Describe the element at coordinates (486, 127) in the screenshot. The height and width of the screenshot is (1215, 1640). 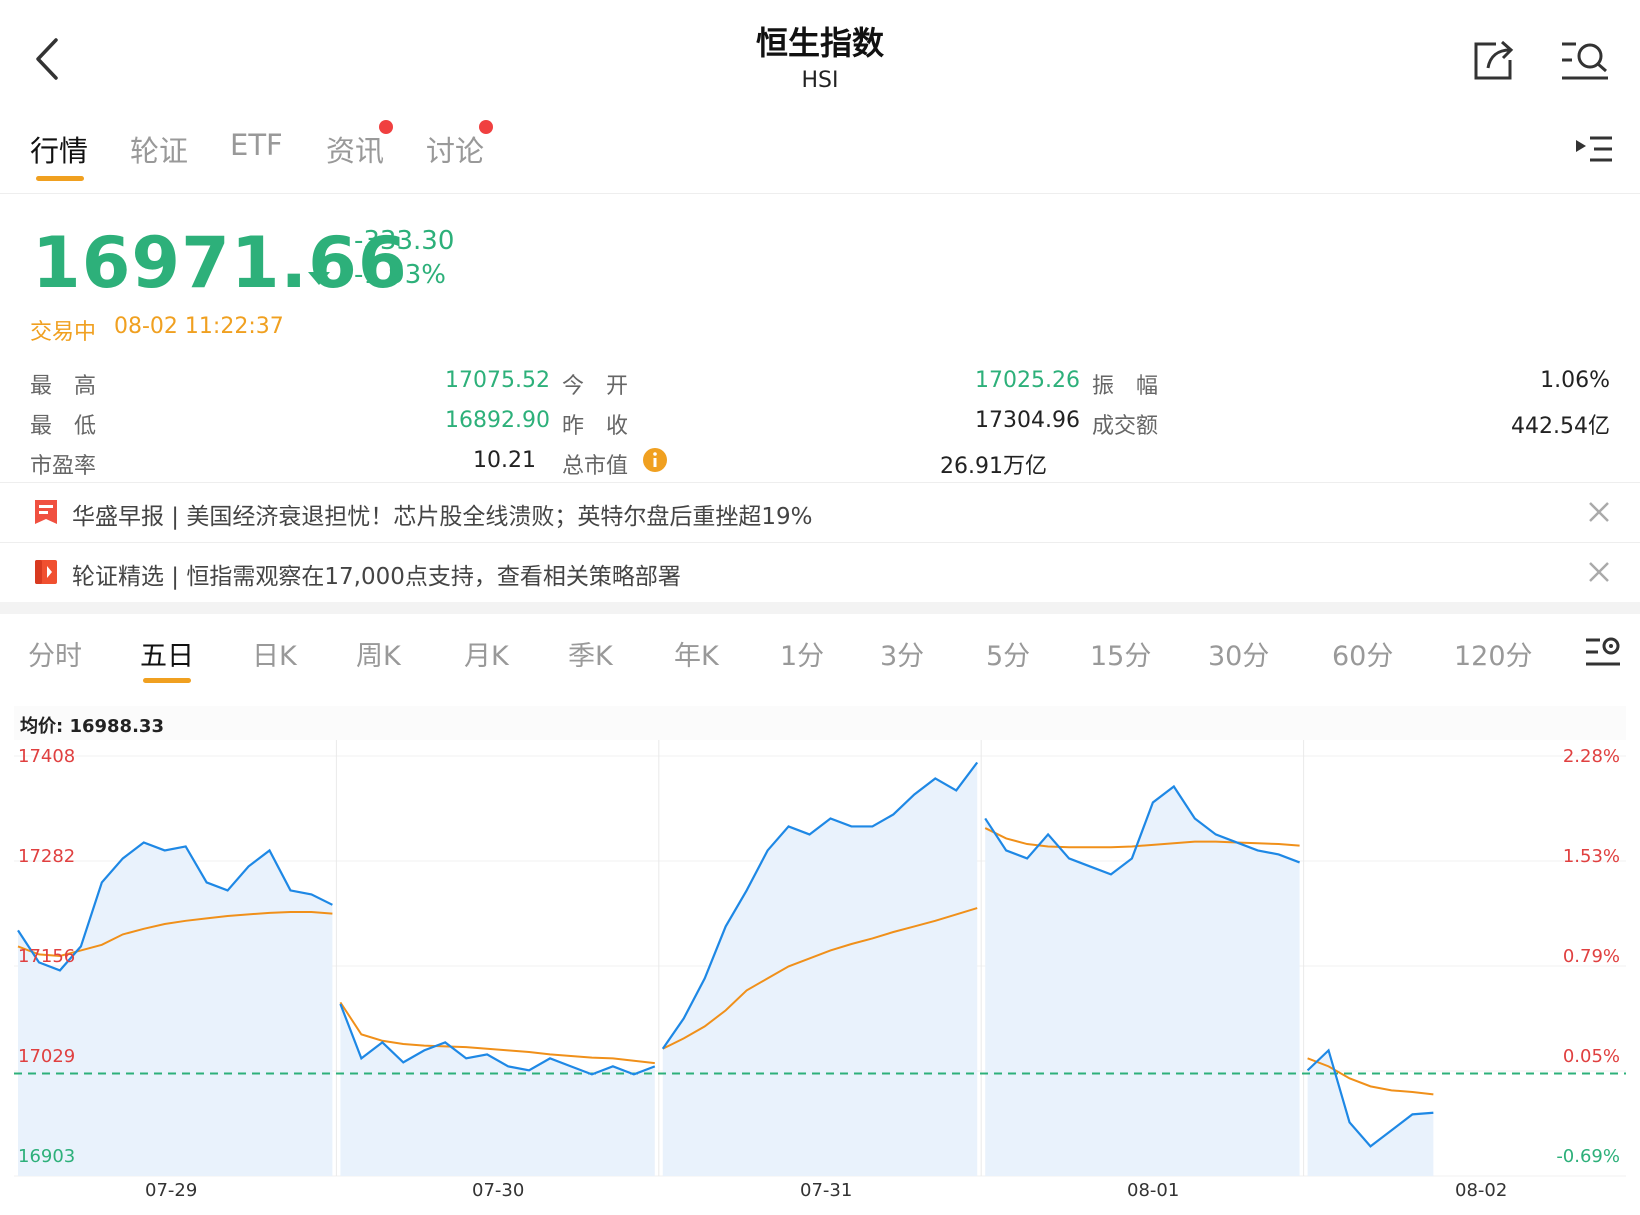
I see `discussion-notification-dot` at that location.